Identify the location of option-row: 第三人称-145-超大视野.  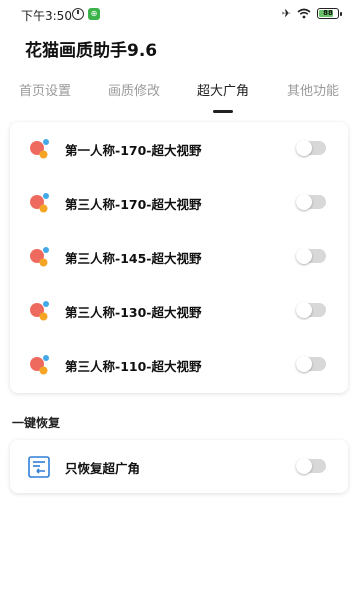
(179, 257).